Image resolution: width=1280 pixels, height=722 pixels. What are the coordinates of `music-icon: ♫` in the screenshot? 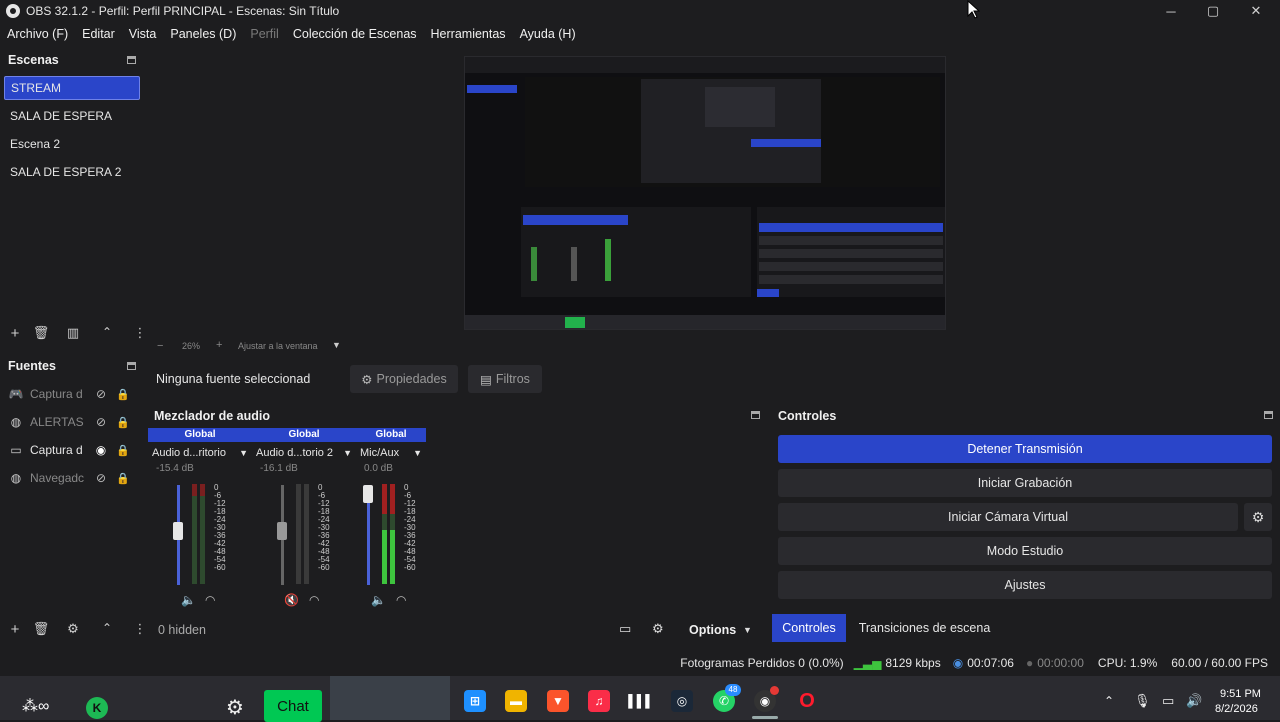 It's located at (599, 701).